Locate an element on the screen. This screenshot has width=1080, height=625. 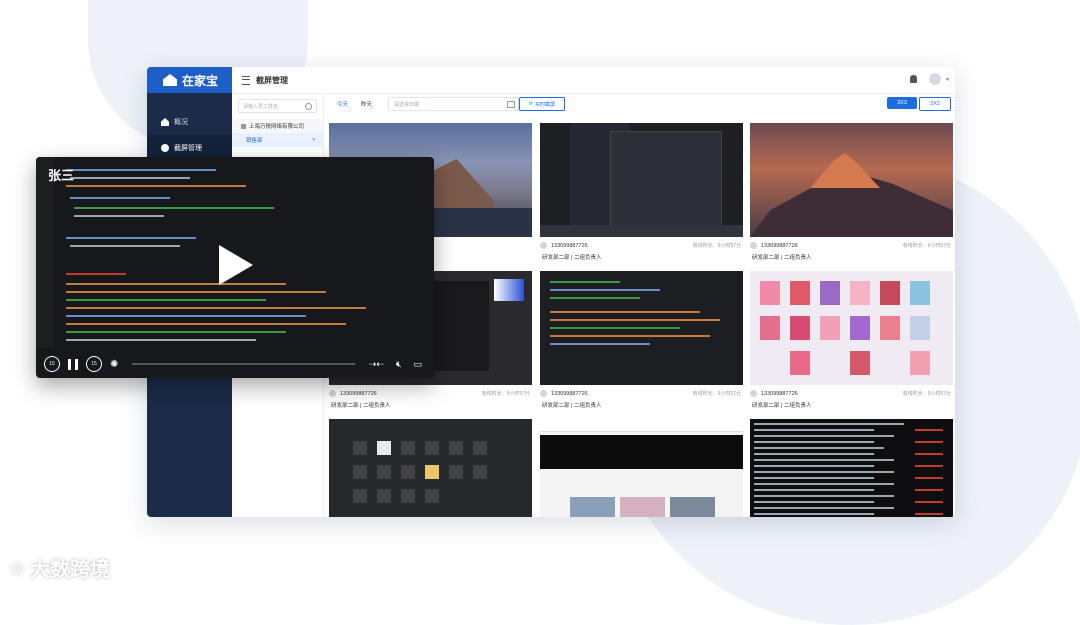
video-player: 张三 15 15 ✺ ⇢⇠ 🔇︎ ▭ is located at coordinates (235, 267).